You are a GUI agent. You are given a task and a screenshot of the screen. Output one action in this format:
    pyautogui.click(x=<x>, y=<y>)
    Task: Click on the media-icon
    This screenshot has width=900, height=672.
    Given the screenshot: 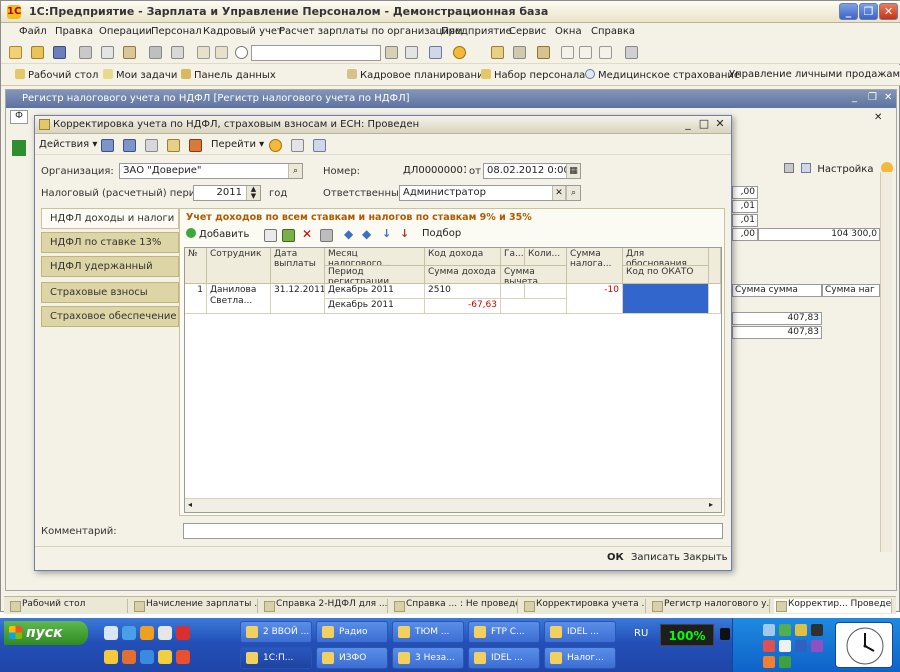 What is the action you would take?
    pyautogui.click(x=129, y=657)
    